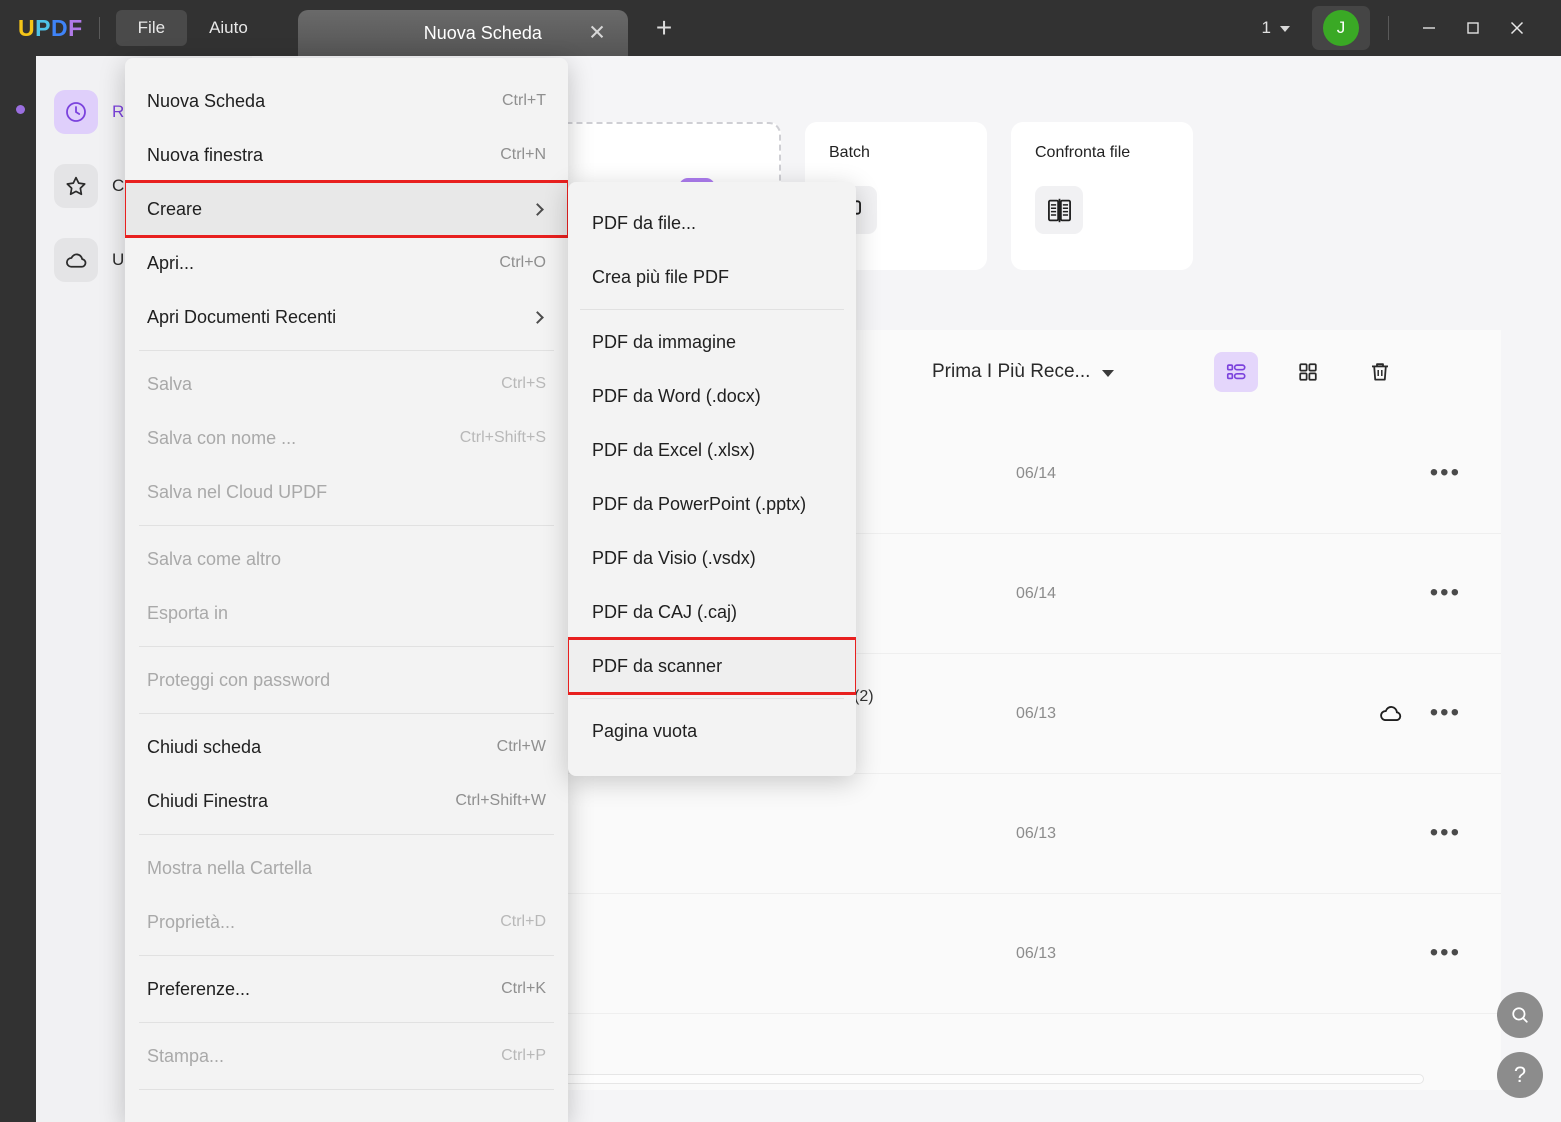 Image resolution: width=1561 pixels, height=1122 pixels. Describe the element at coordinates (346, 209) in the screenshot. I see `menu-item-creare: Creare` at that location.